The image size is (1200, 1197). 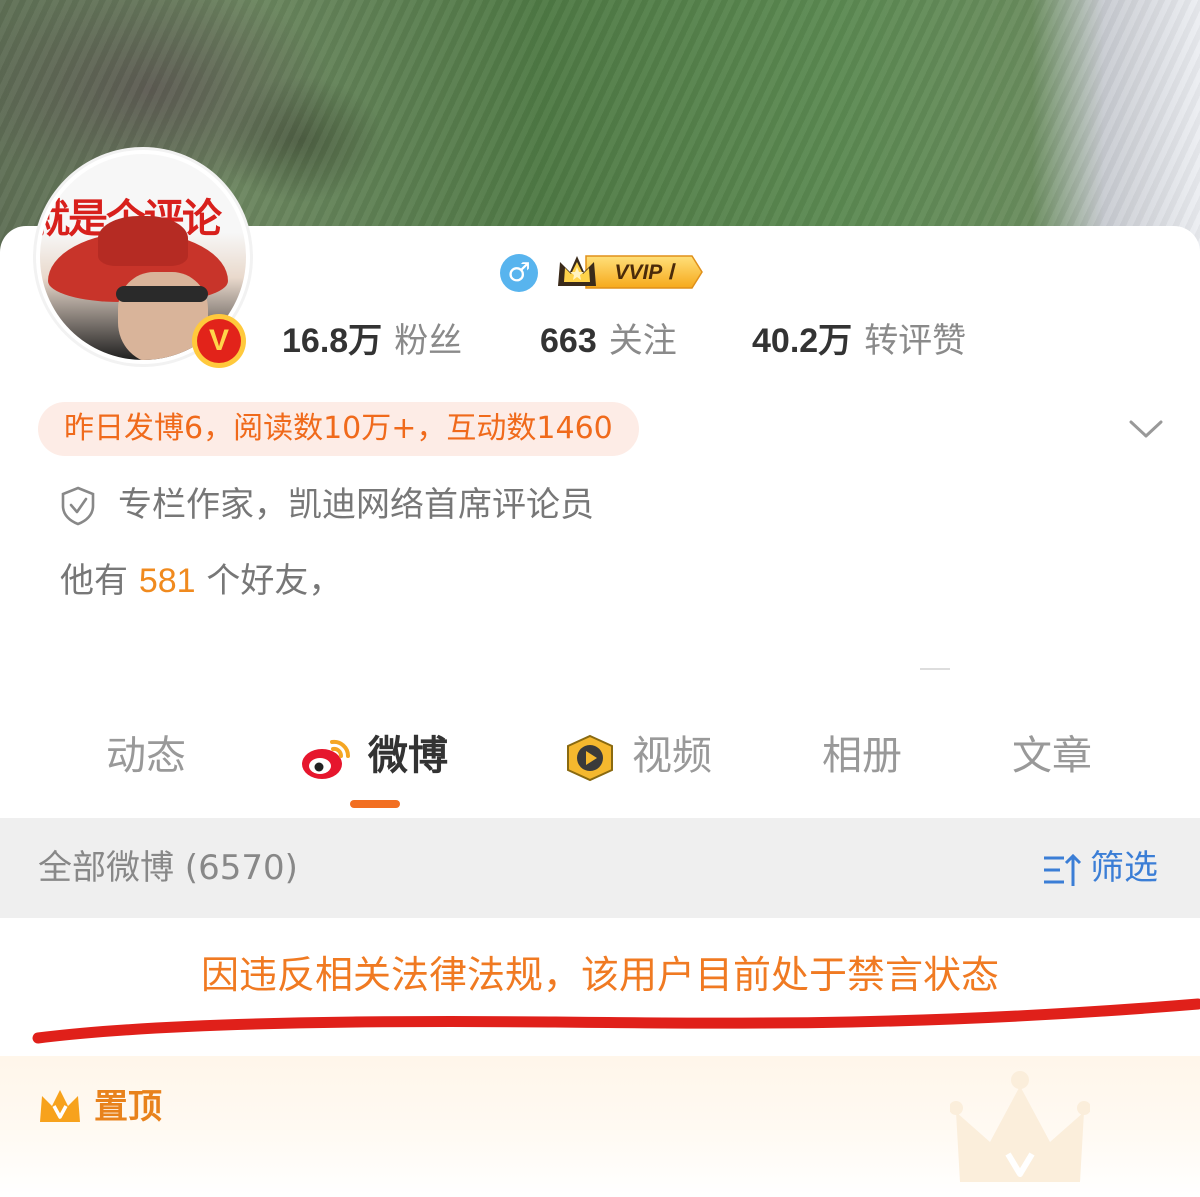 What do you see at coordinates (802, 341) in the screenshot?
I see `reposts-likes-count: 40.2万` at bounding box center [802, 341].